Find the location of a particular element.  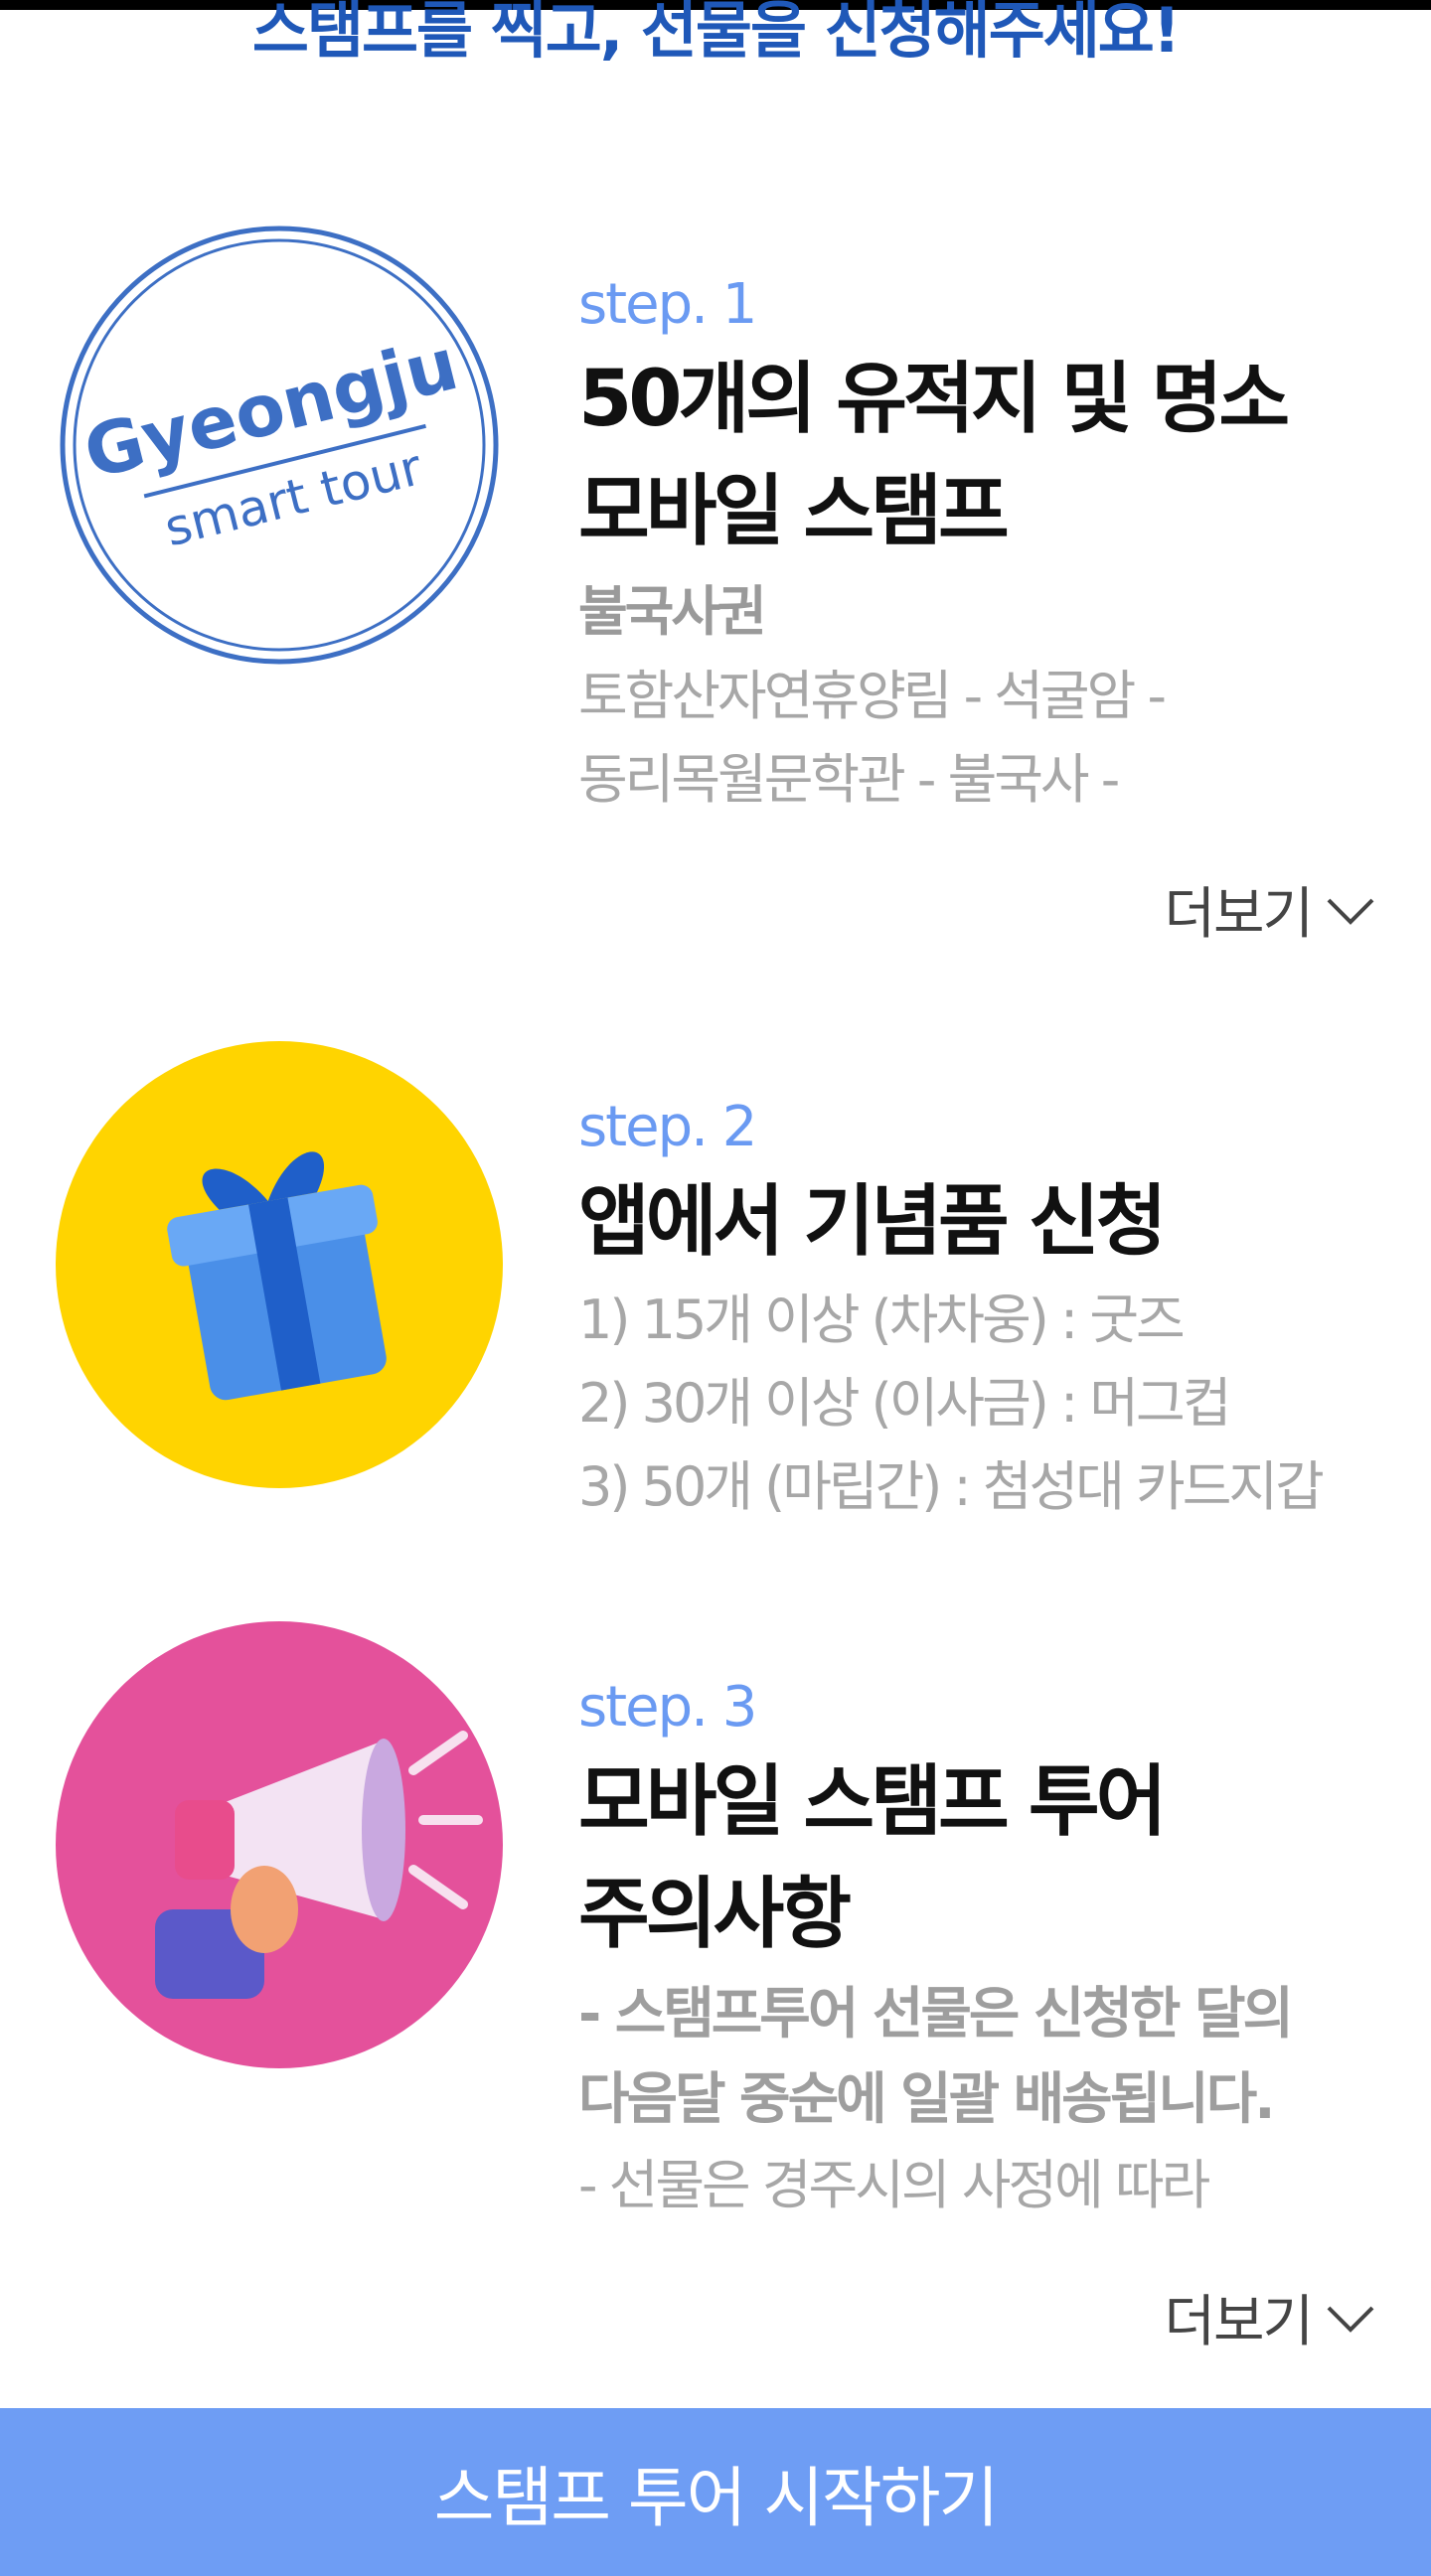

step-3-label: step. 3 is located at coordinates (667, 1707).